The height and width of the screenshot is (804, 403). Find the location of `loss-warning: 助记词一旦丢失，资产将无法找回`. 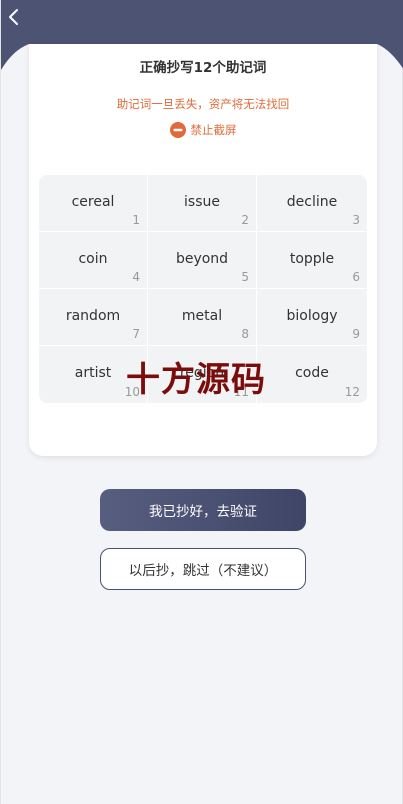

loss-warning: 助记词一旦丢失，资产将无法找回 is located at coordinates (203, 104).